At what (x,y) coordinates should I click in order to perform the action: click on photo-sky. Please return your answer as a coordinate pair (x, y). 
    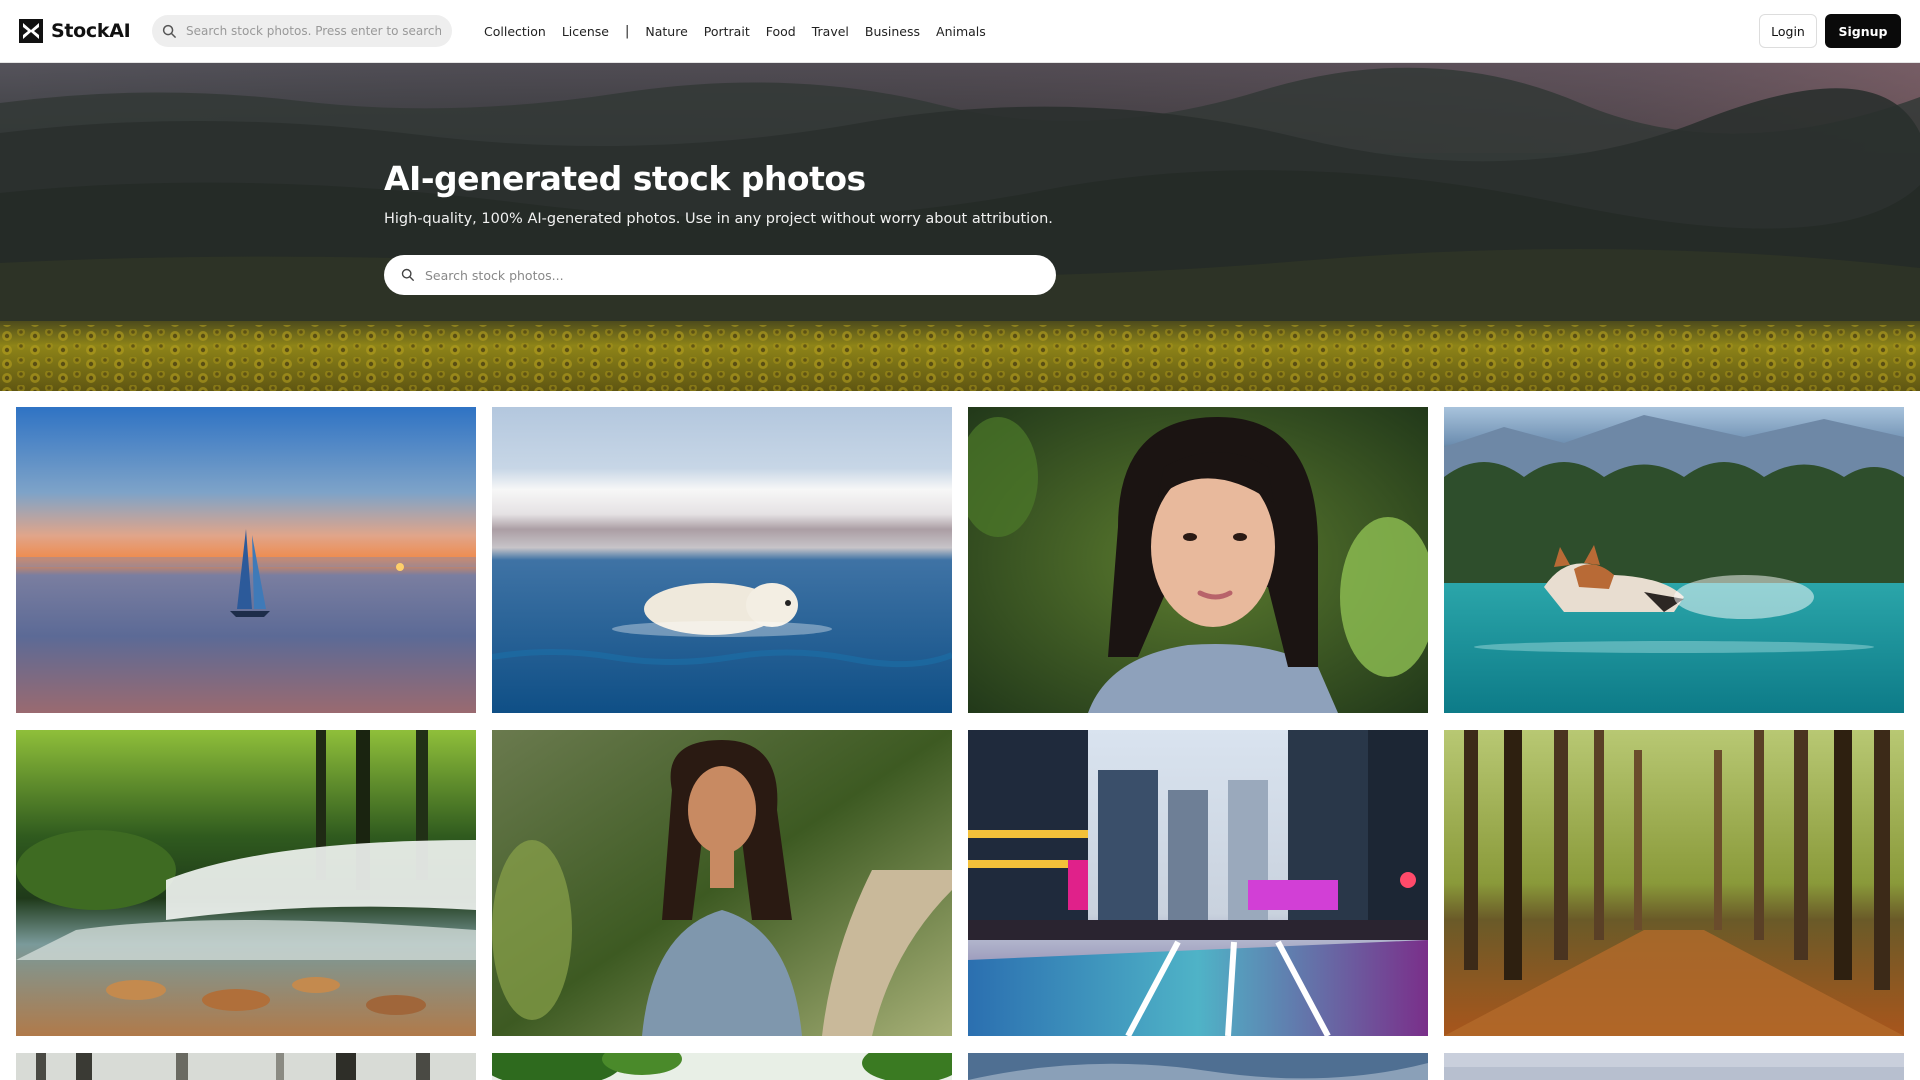
    Looking at the image, I should click on (1674, 1066).